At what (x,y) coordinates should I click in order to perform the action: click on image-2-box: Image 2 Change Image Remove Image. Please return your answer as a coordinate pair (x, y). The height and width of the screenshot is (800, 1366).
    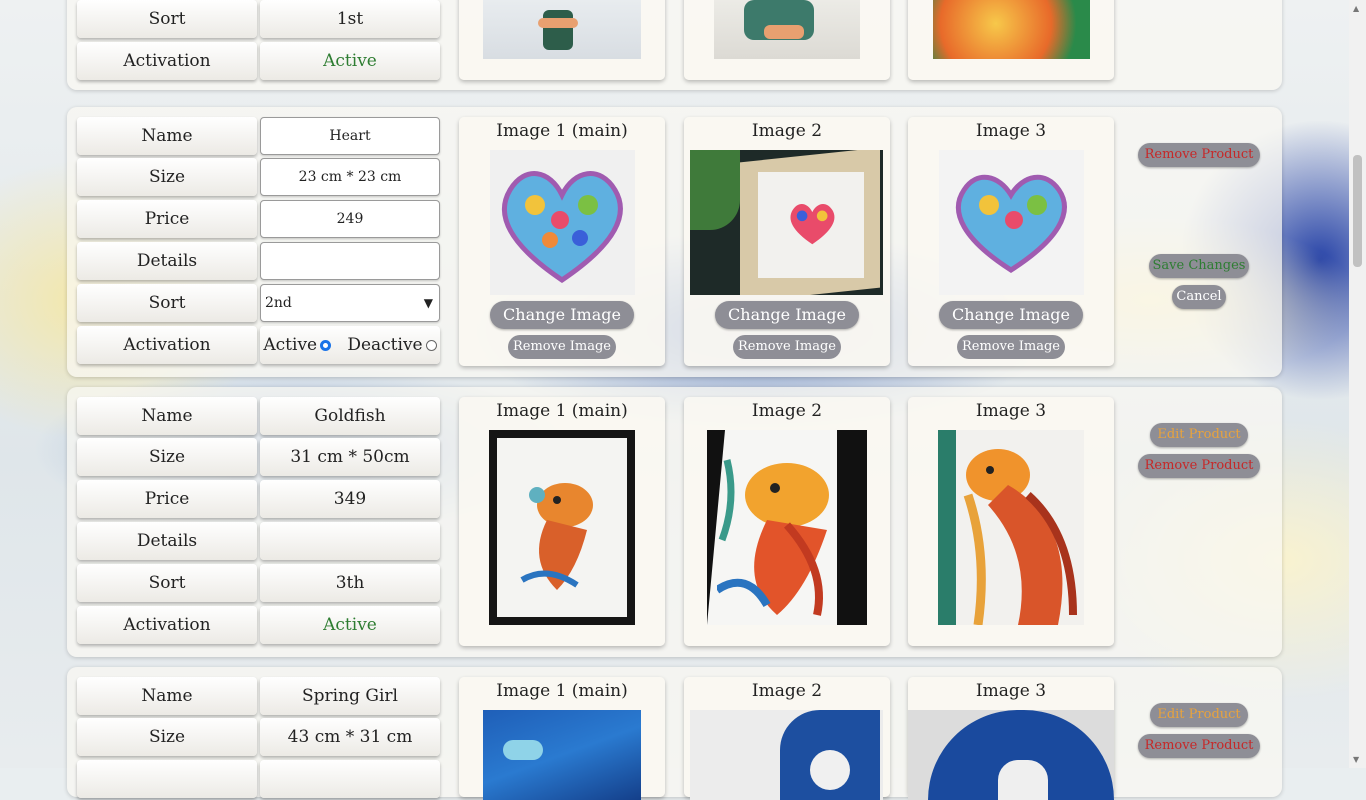
    Looking at the image, I should click on (787, 241).